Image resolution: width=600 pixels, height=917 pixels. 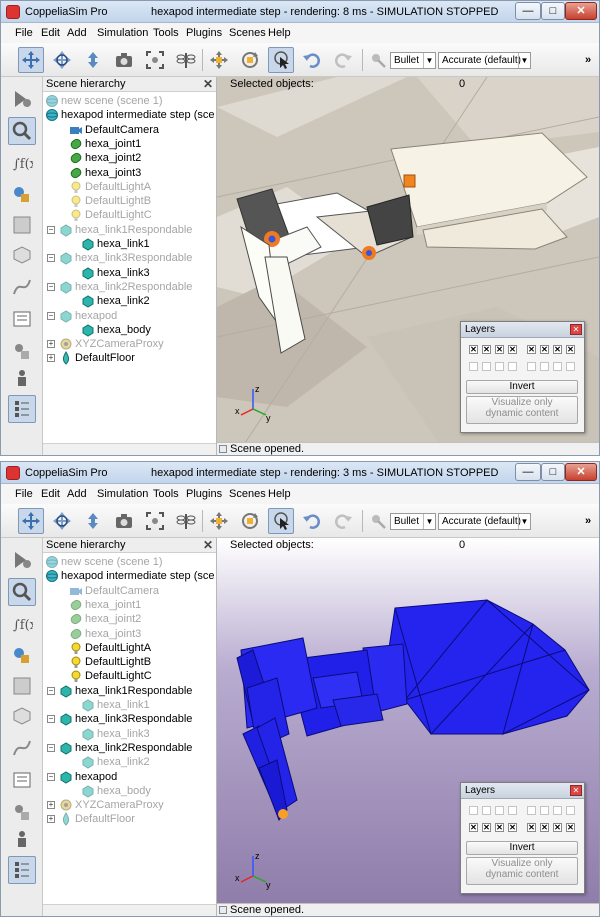 I want to click on menu-file: File, so click(x=24, y=33).